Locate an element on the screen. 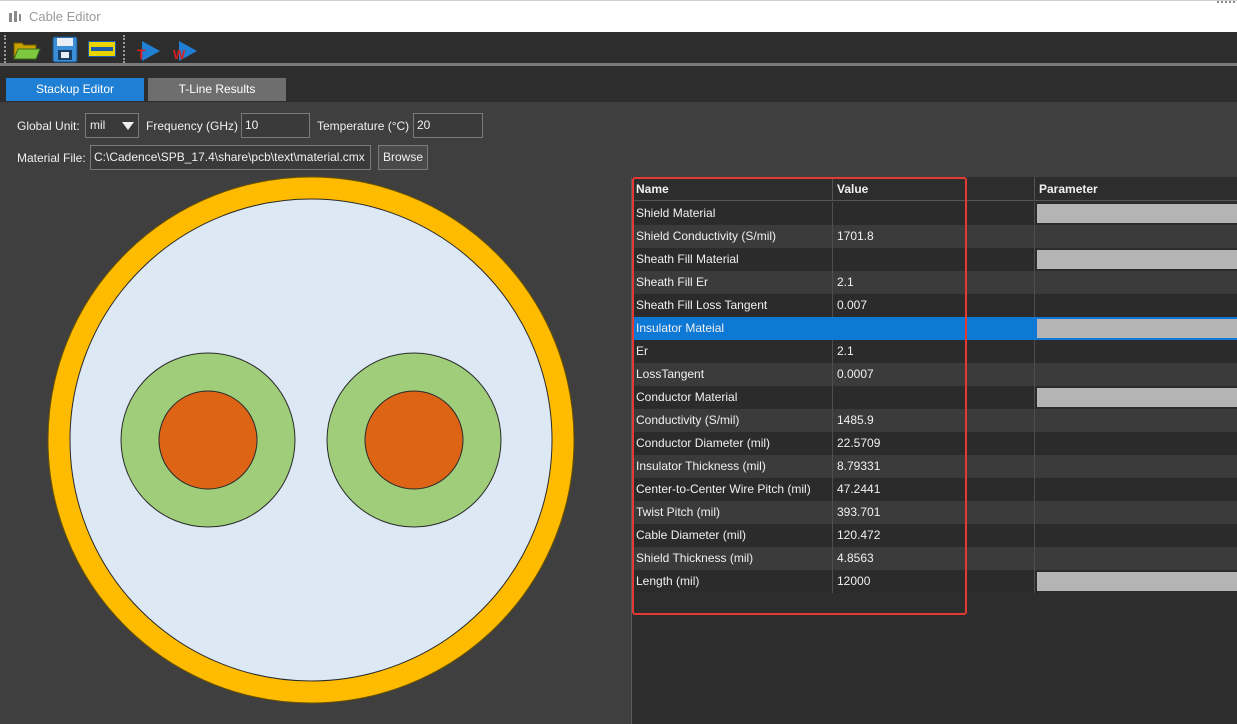 The width and height of the screenshot is (1237, 724). grid-header: Name Value Parameter is located at coordinates (934, 189).